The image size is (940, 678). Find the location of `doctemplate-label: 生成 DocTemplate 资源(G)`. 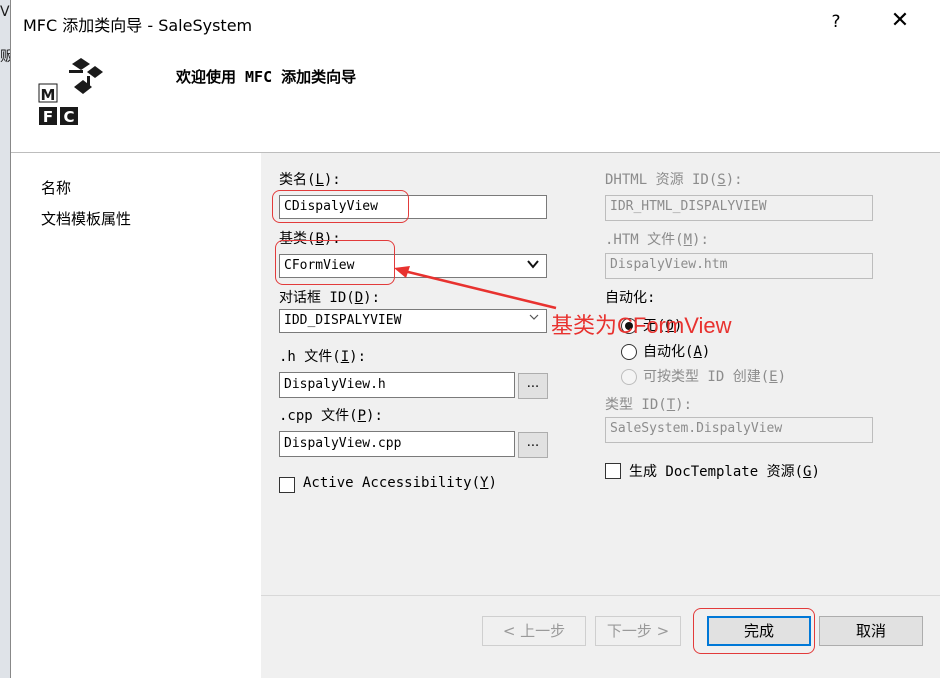

doctemplate-label: 生成 DocTemplate 资源(G) is located at coordinates (724, 472).